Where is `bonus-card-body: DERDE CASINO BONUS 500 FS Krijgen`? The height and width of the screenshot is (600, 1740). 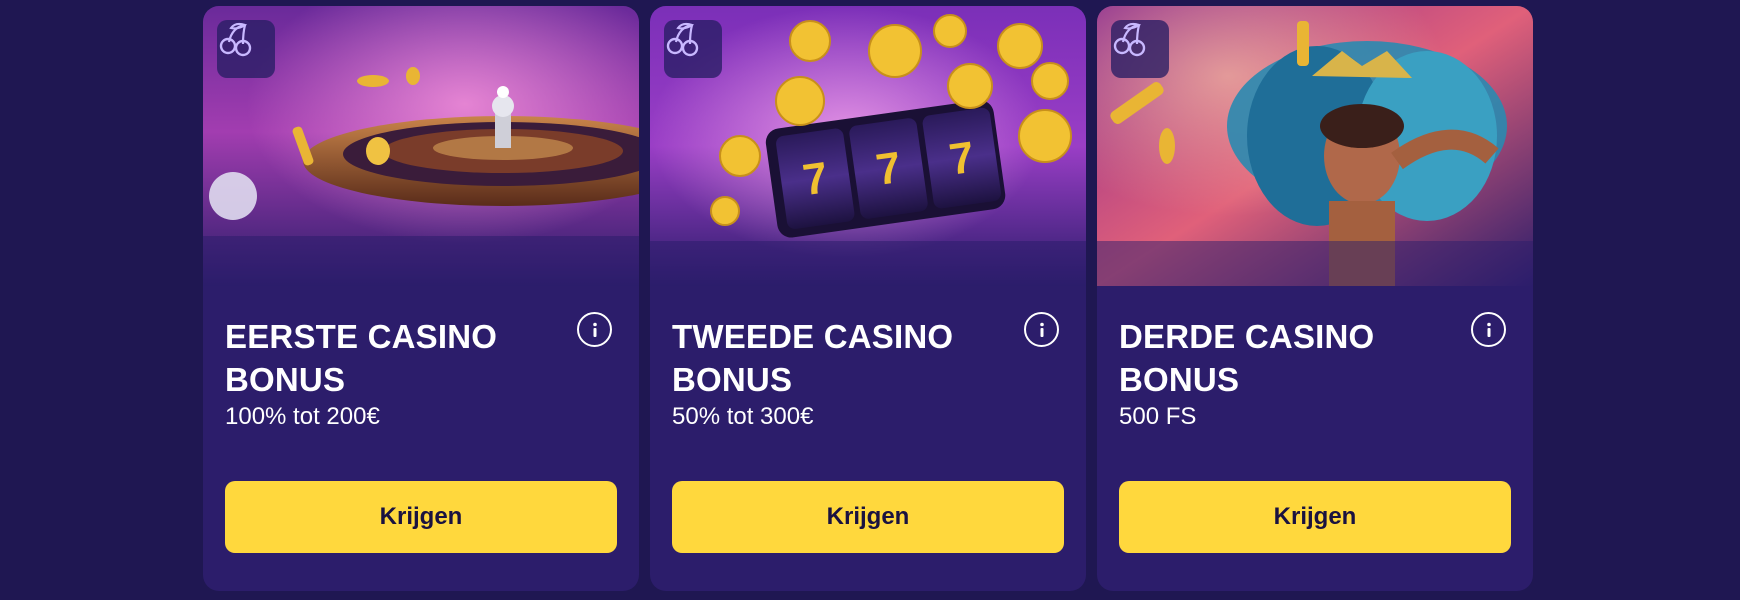 bonus-card-body: DERDE CASINO BONUS 500 FS Krijgen is located at coordinates (1315, 438).